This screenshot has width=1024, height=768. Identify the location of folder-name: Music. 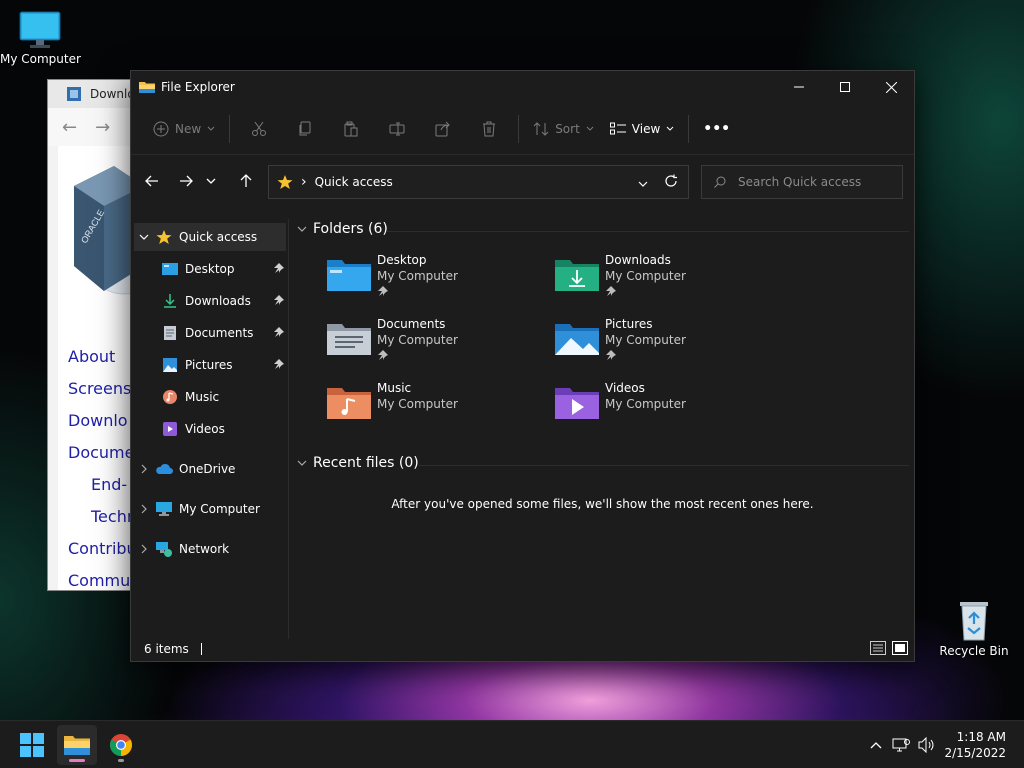
(394, 388).